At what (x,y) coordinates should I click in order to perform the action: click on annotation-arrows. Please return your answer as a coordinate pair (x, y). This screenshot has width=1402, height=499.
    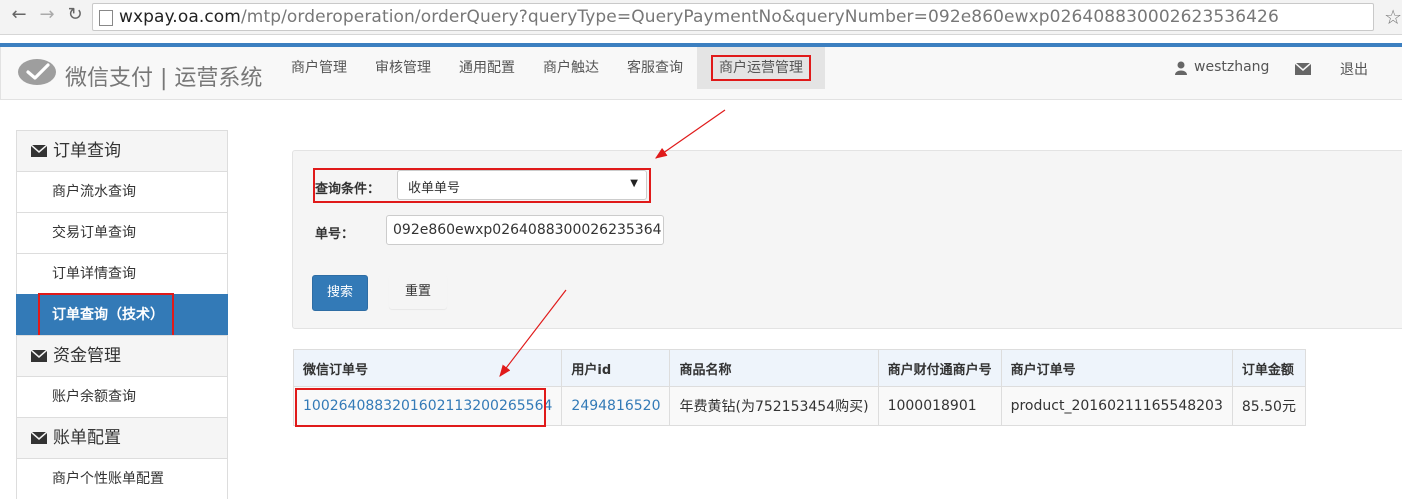
    Looking at the image, I should click on (612, 243).